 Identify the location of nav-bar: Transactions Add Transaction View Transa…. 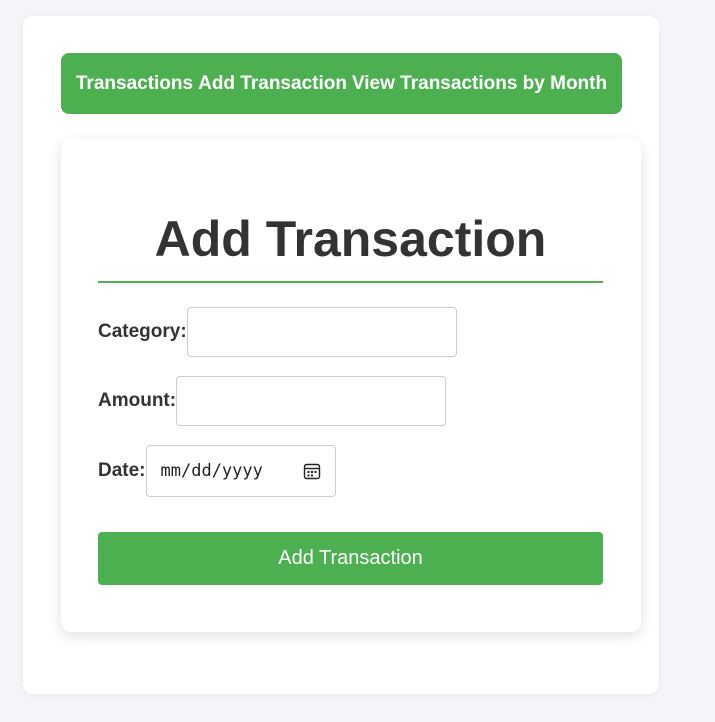
(341, 83).